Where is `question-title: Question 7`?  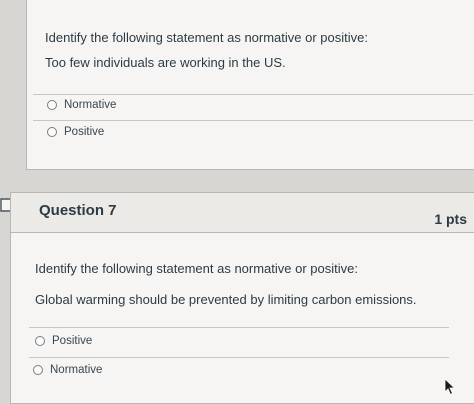 question-title: Question 7 is located at coordinates (78, 210).